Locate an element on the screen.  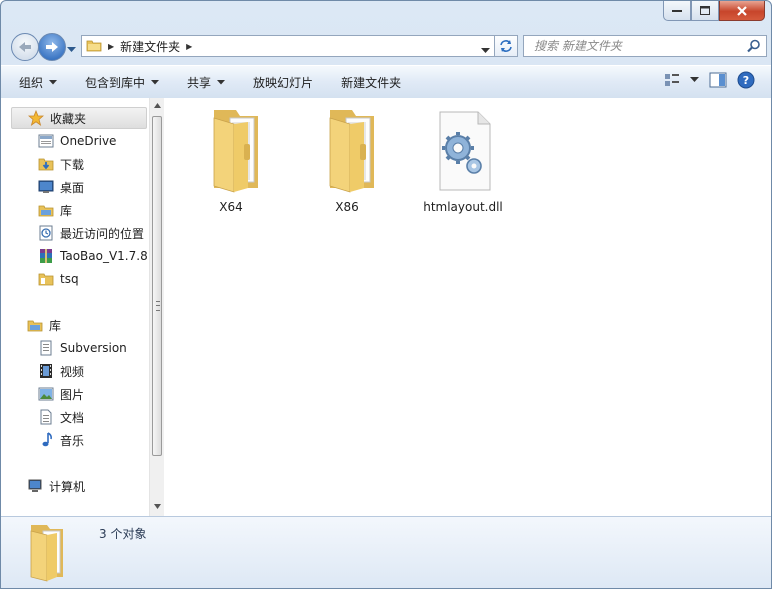
sidebar-item-label: 视频 is located at coordinates (72, 371).